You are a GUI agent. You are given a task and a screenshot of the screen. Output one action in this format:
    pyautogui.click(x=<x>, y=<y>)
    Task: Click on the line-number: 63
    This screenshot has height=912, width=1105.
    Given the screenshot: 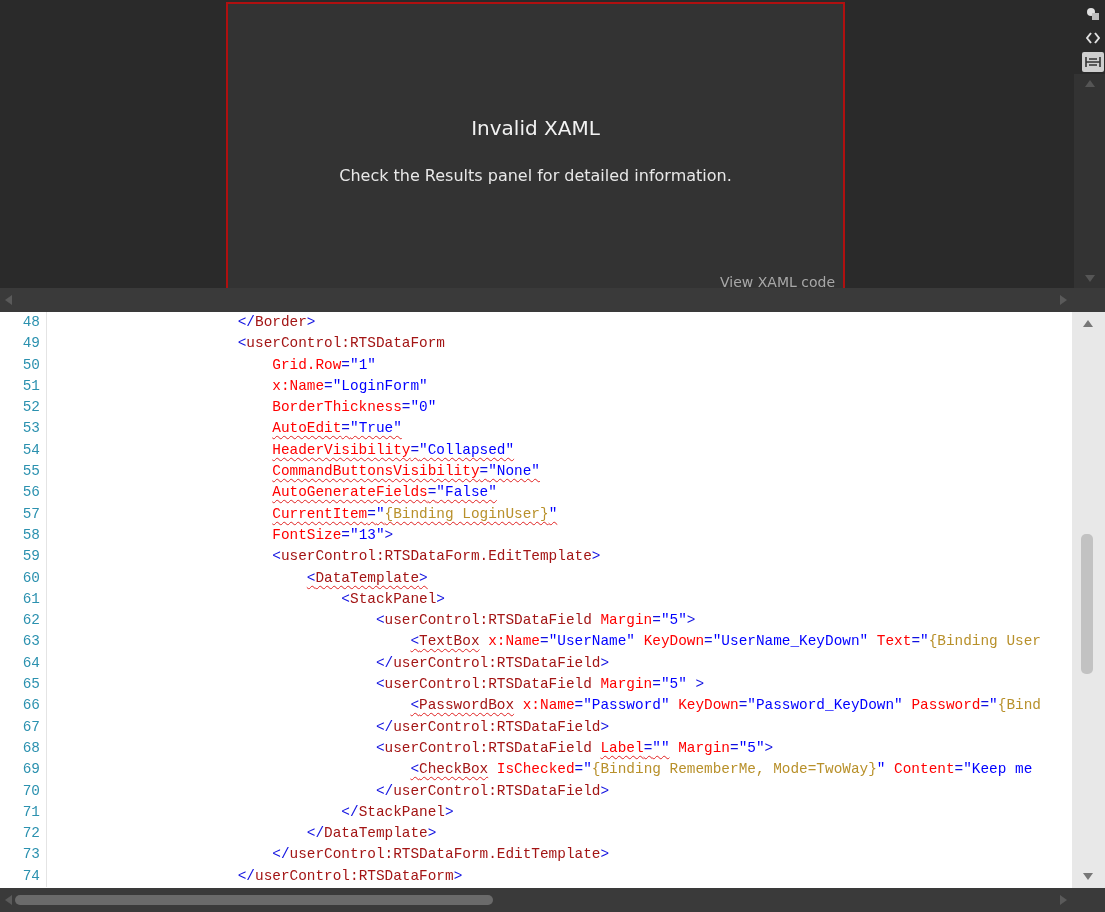 What is the action you would take?
    pyautogui.click(x=23, y=642)
    